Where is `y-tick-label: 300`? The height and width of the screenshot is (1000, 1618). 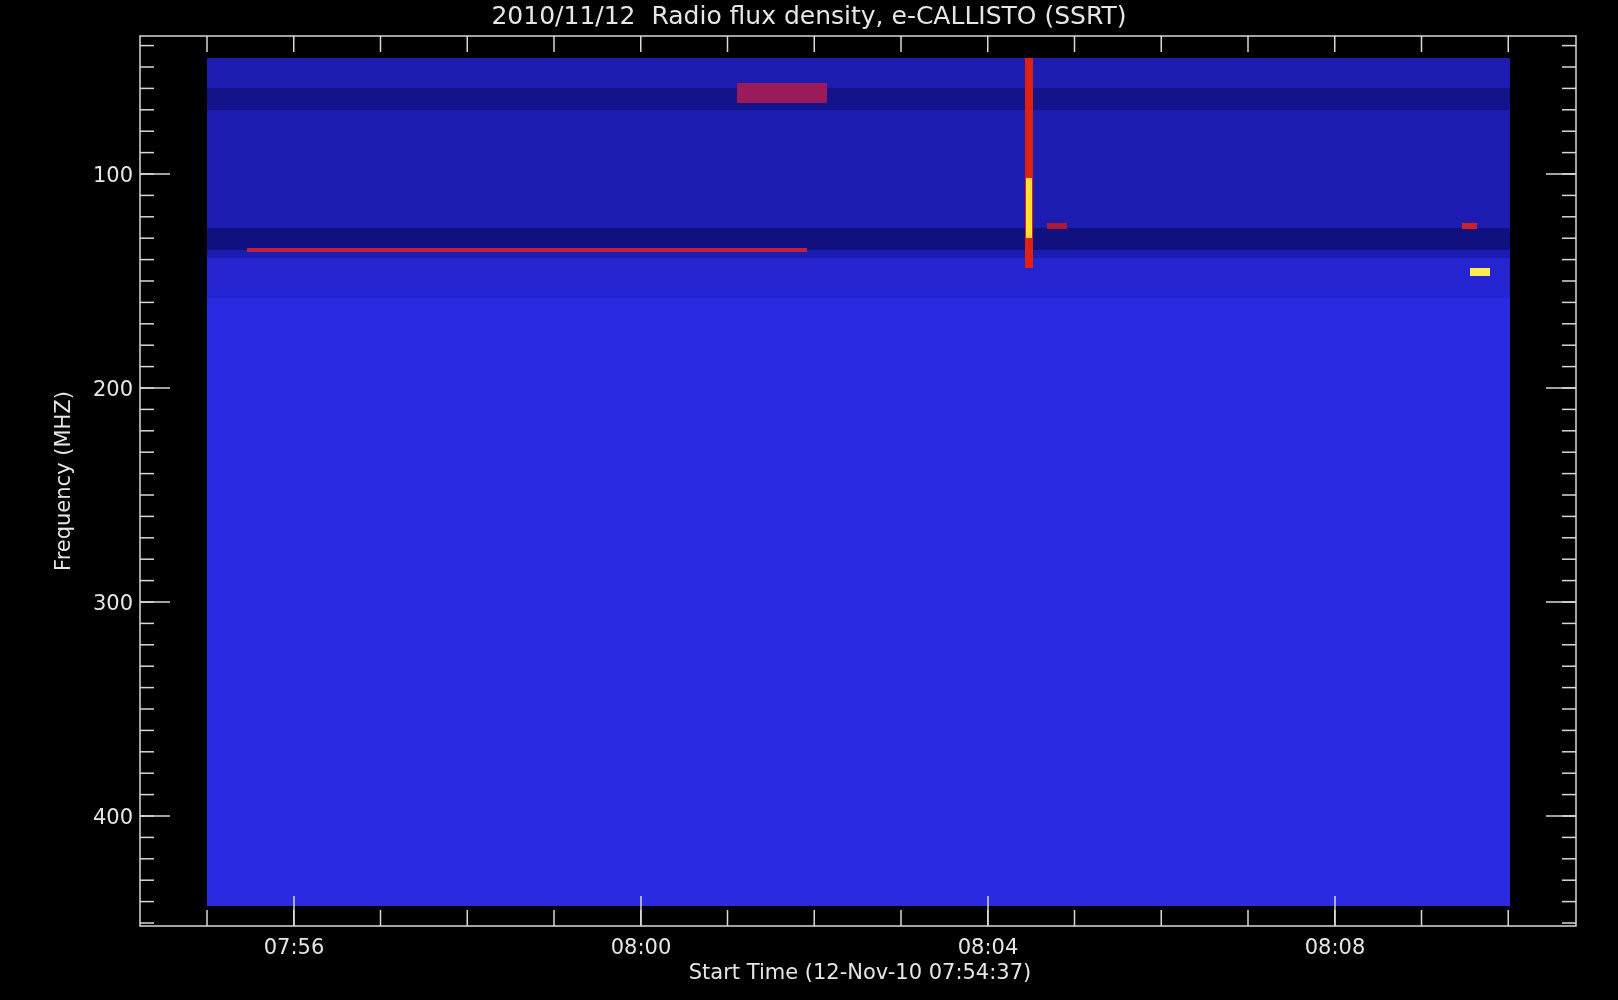 y-tick-label: 300 is located at coordinates (112, 603).